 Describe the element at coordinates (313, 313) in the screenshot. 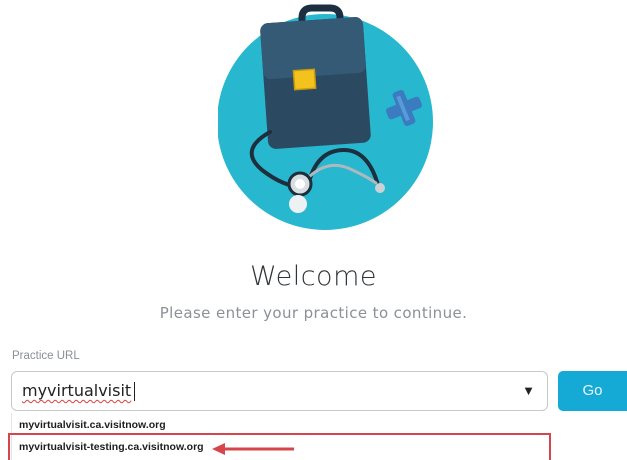

I see `welcome-subtitle: Please enter your practice to continue.` at that location.